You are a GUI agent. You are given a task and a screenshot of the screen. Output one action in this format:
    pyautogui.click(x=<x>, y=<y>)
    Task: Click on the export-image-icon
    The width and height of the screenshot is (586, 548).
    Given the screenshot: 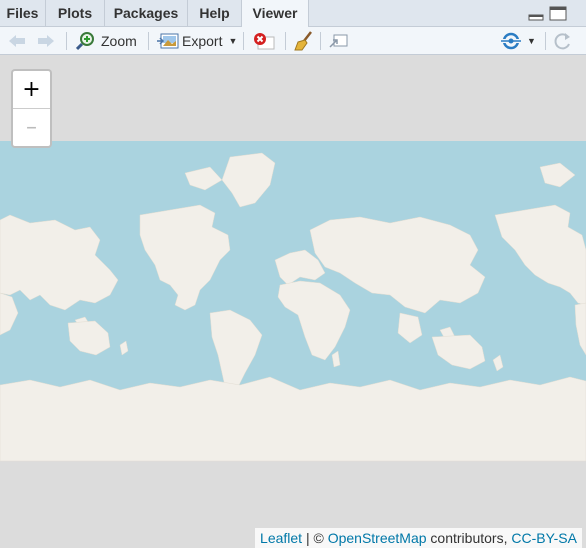 What is the action you would take?
    pyautogui.click(x=168, y=40)
    